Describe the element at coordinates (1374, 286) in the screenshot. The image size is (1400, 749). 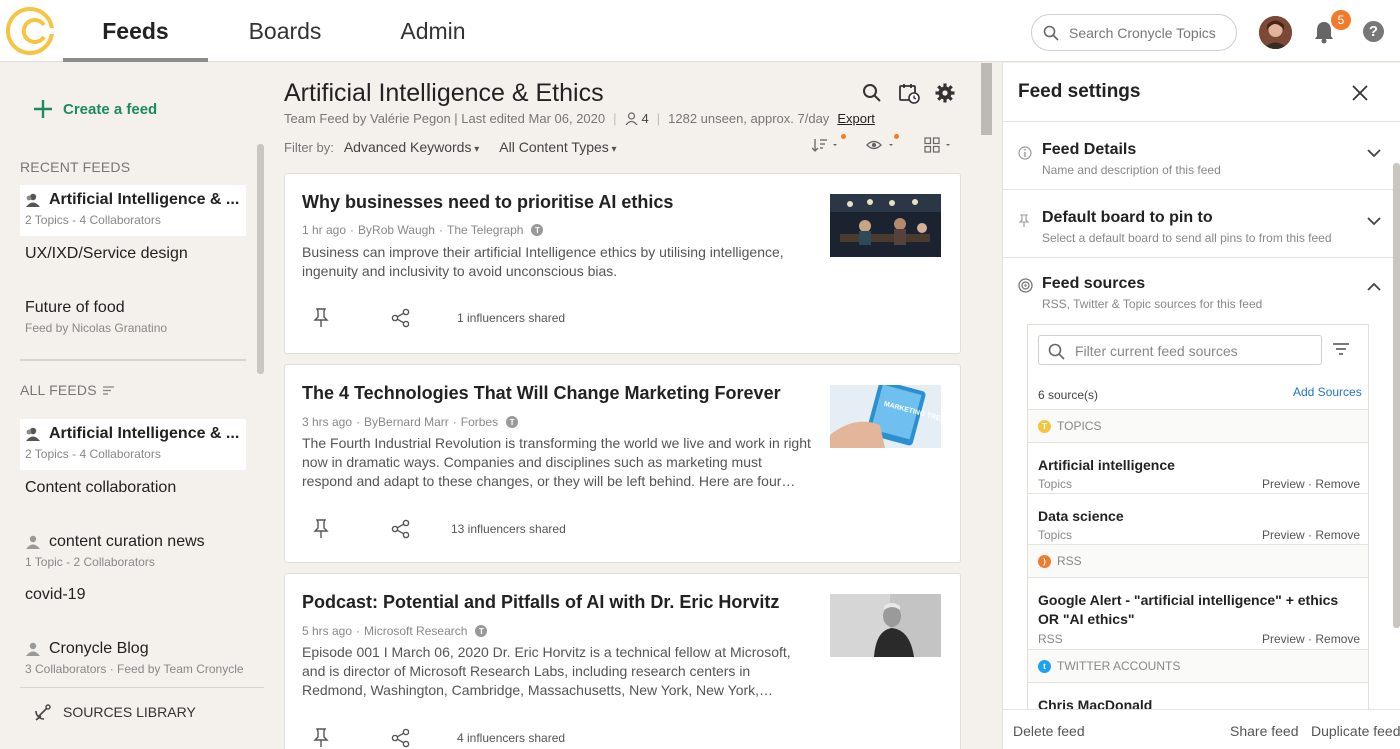
I see `chevron-up-icon` at that location.